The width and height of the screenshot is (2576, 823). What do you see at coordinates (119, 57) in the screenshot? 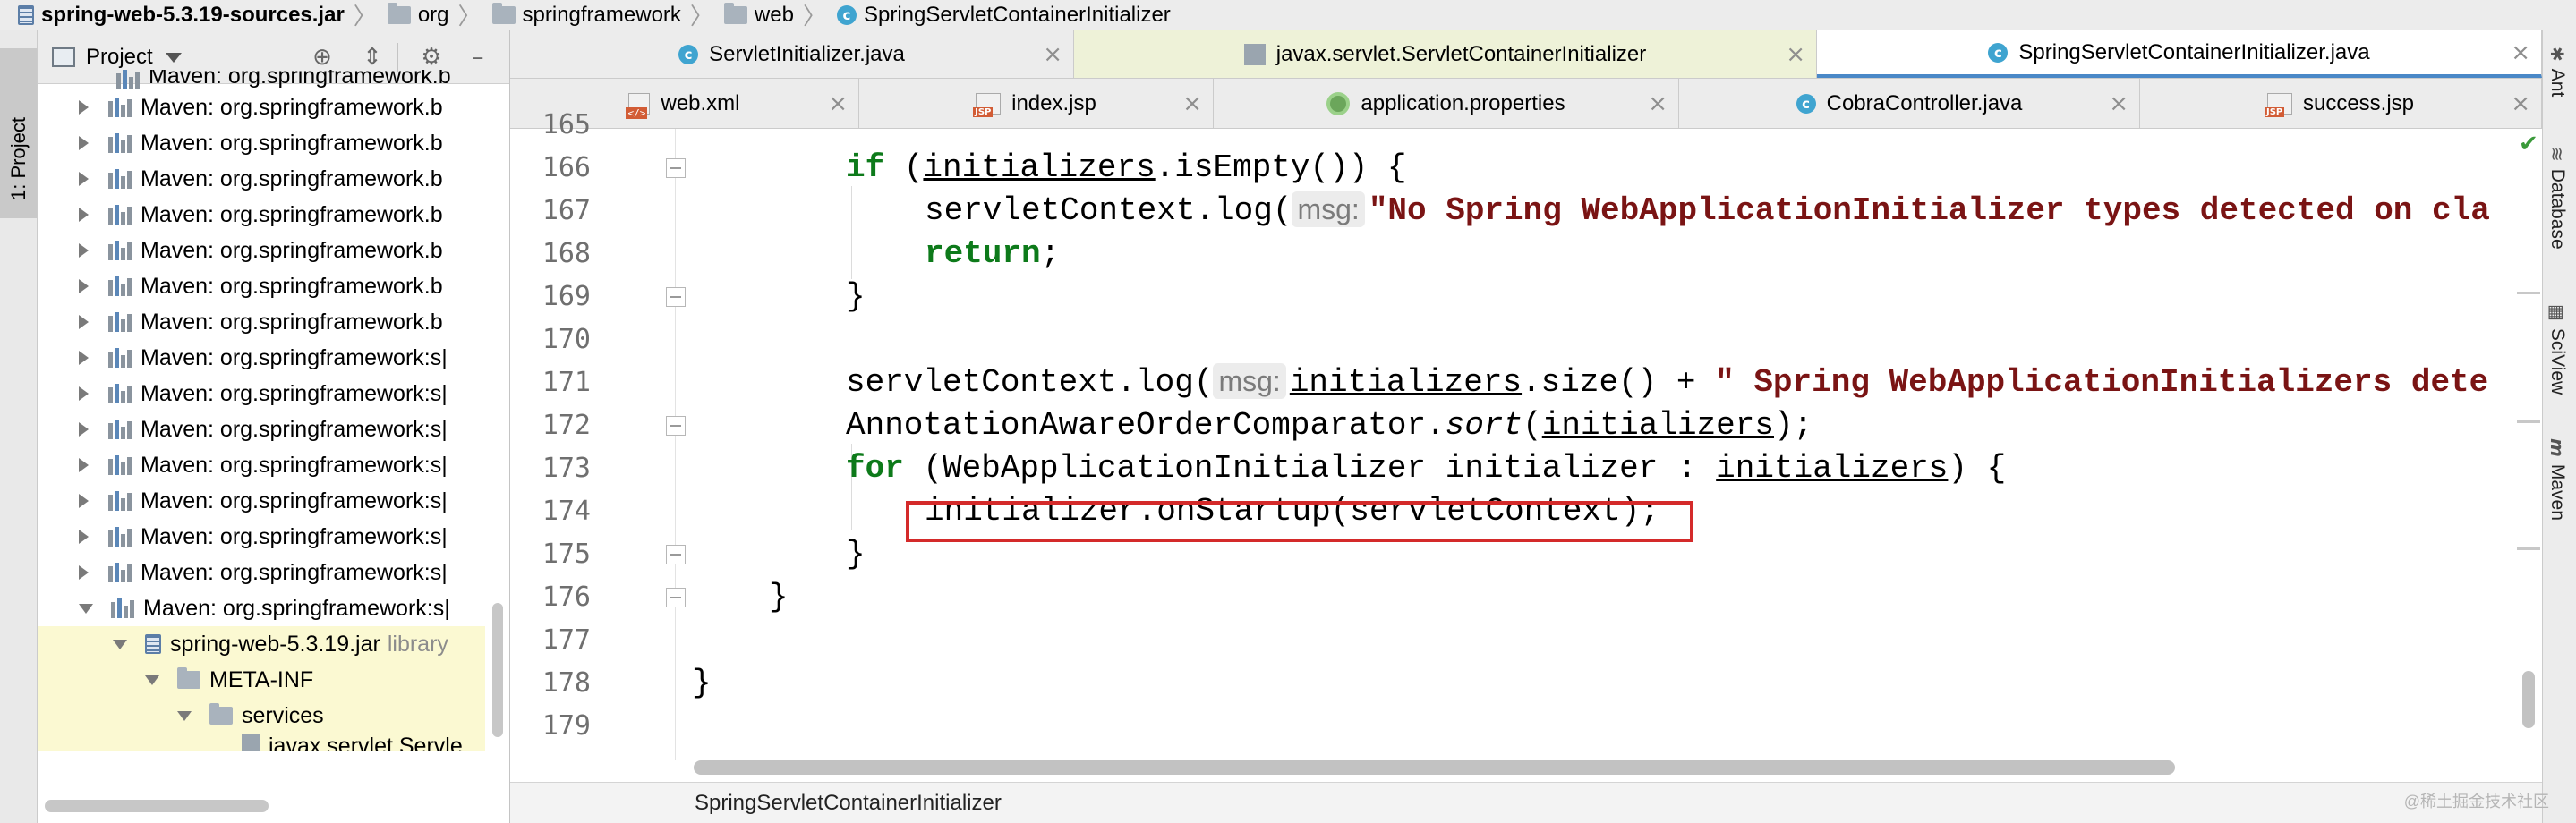
I see `project-view-selector: Project` at bounding box center [119, 57].